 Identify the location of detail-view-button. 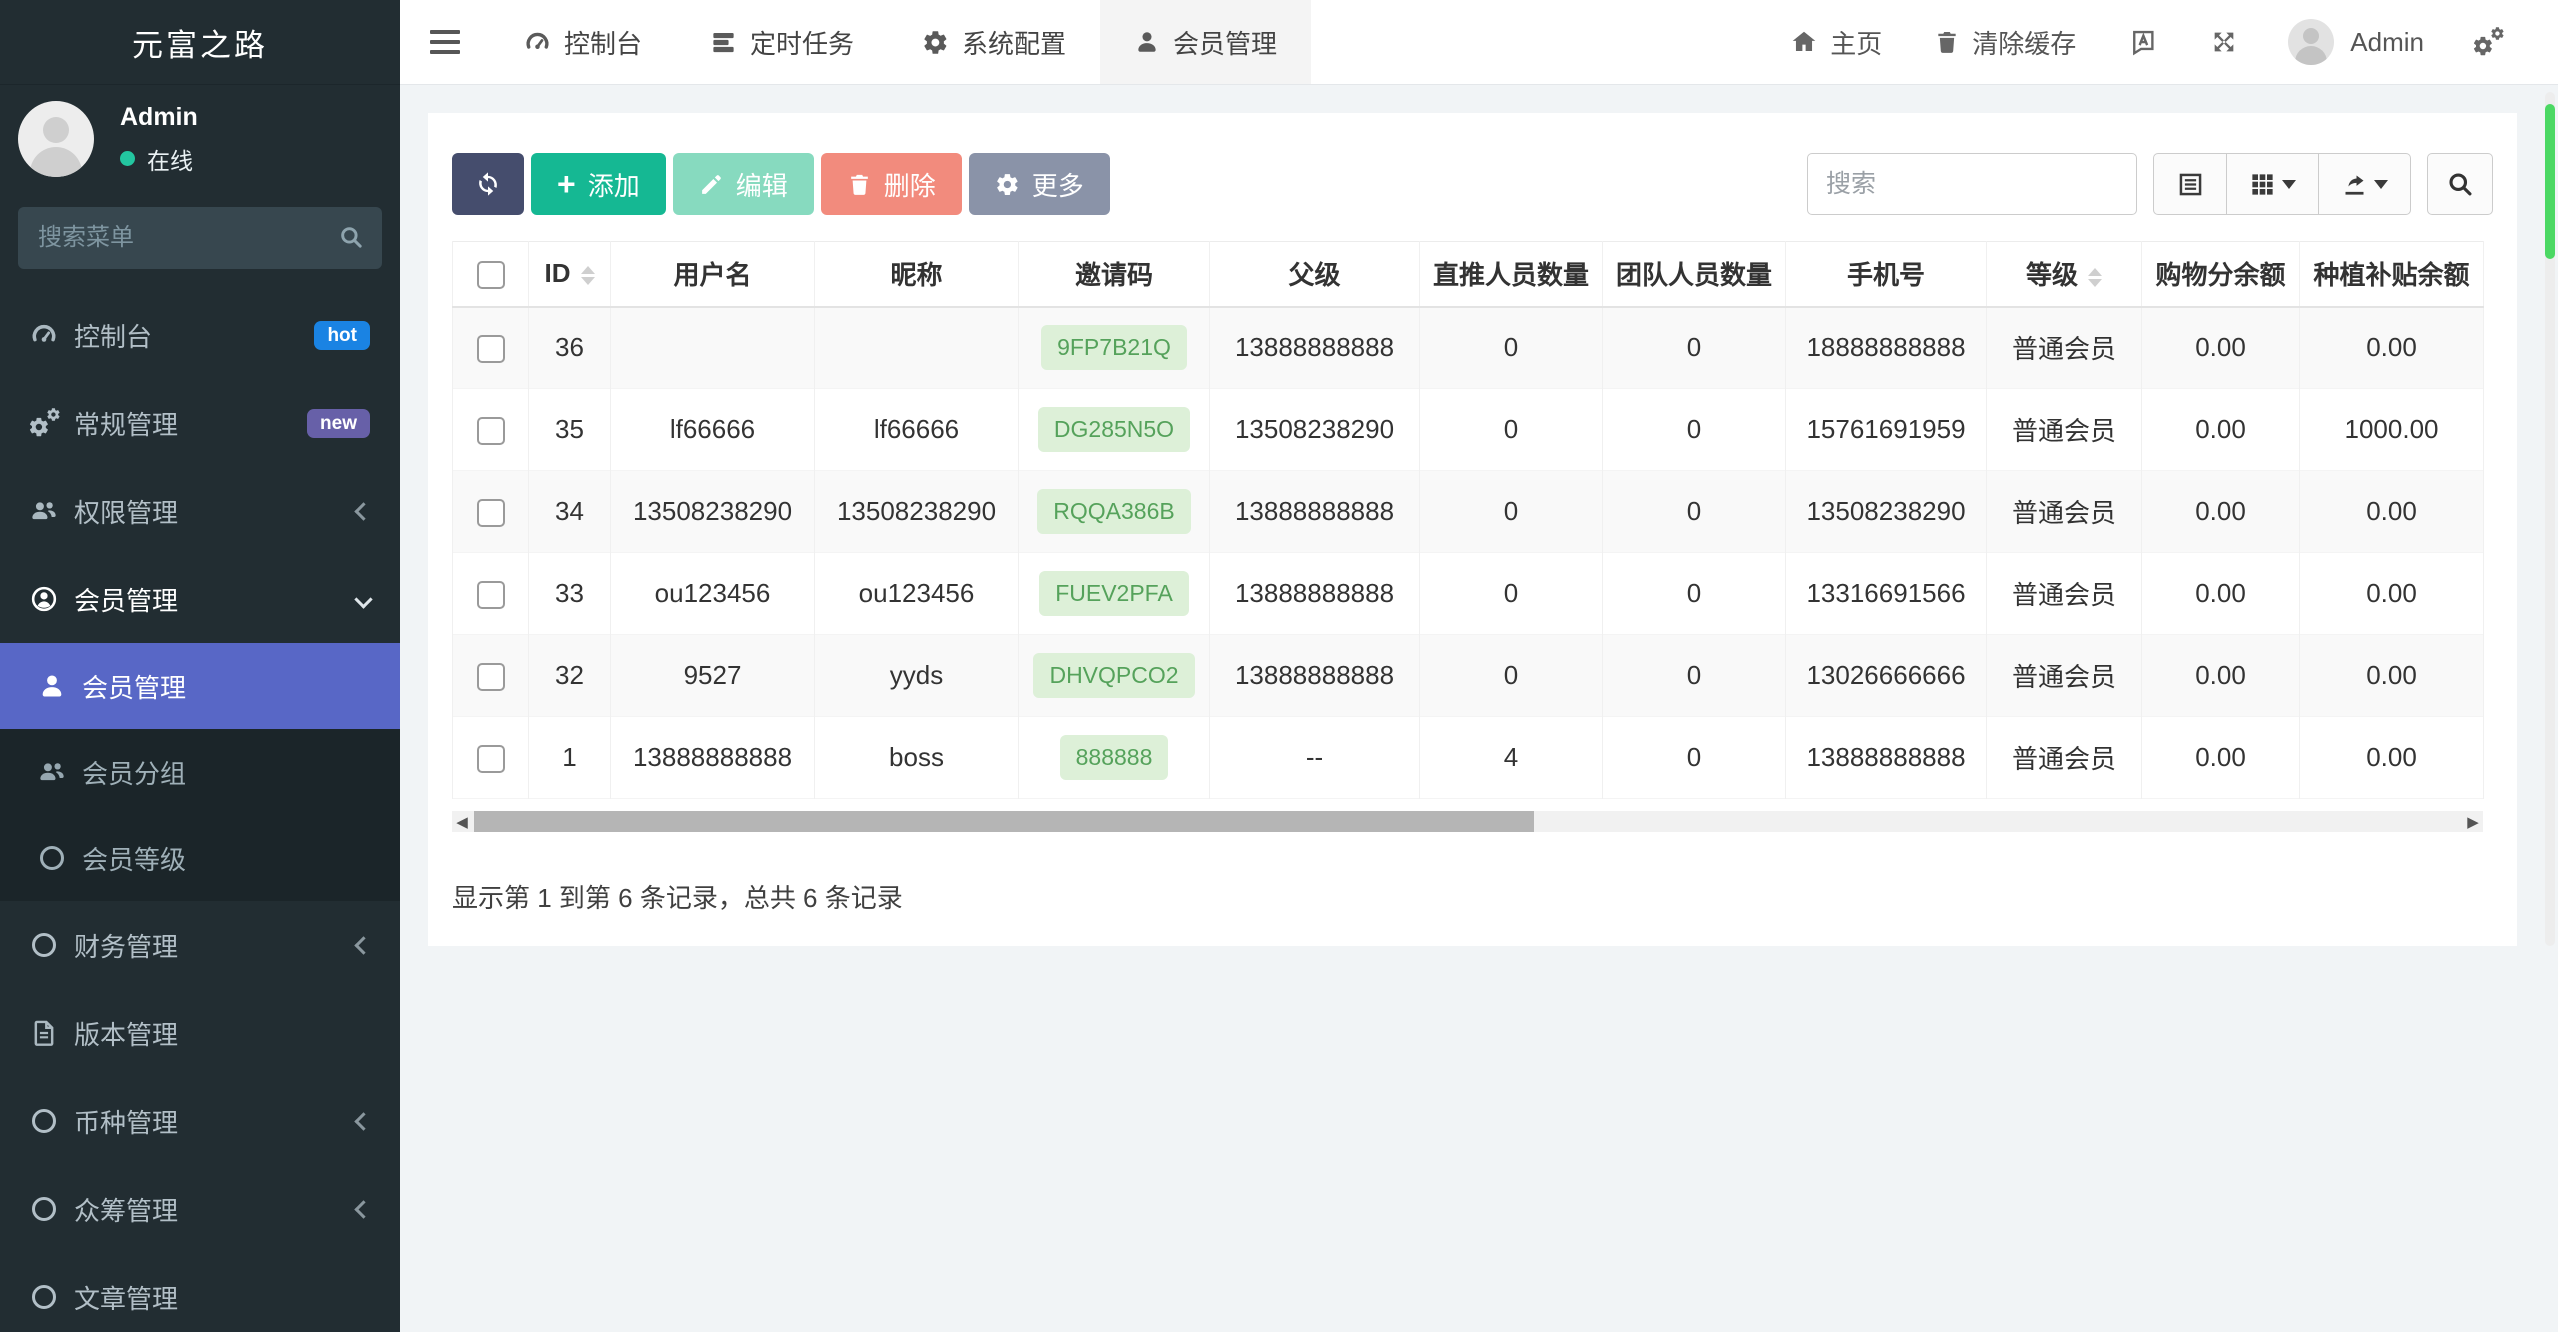
(2190, 184).